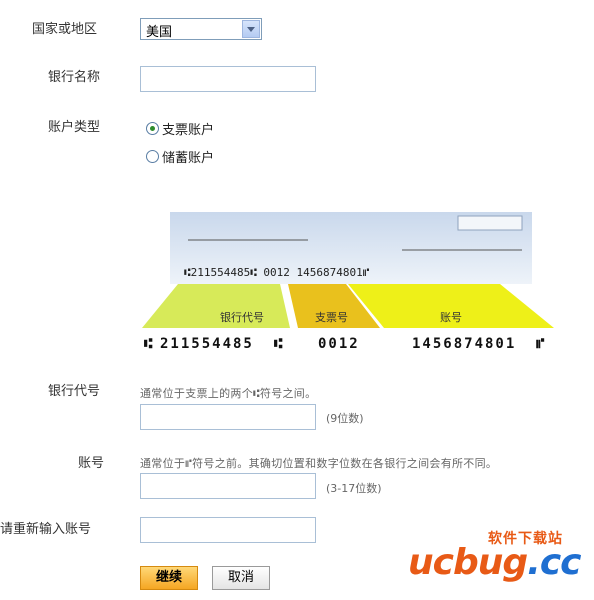 This screenshot has height=600, width=594. I want to click on watermark-logo: 软件下载站 ucbug.cc, so click(498, 556).